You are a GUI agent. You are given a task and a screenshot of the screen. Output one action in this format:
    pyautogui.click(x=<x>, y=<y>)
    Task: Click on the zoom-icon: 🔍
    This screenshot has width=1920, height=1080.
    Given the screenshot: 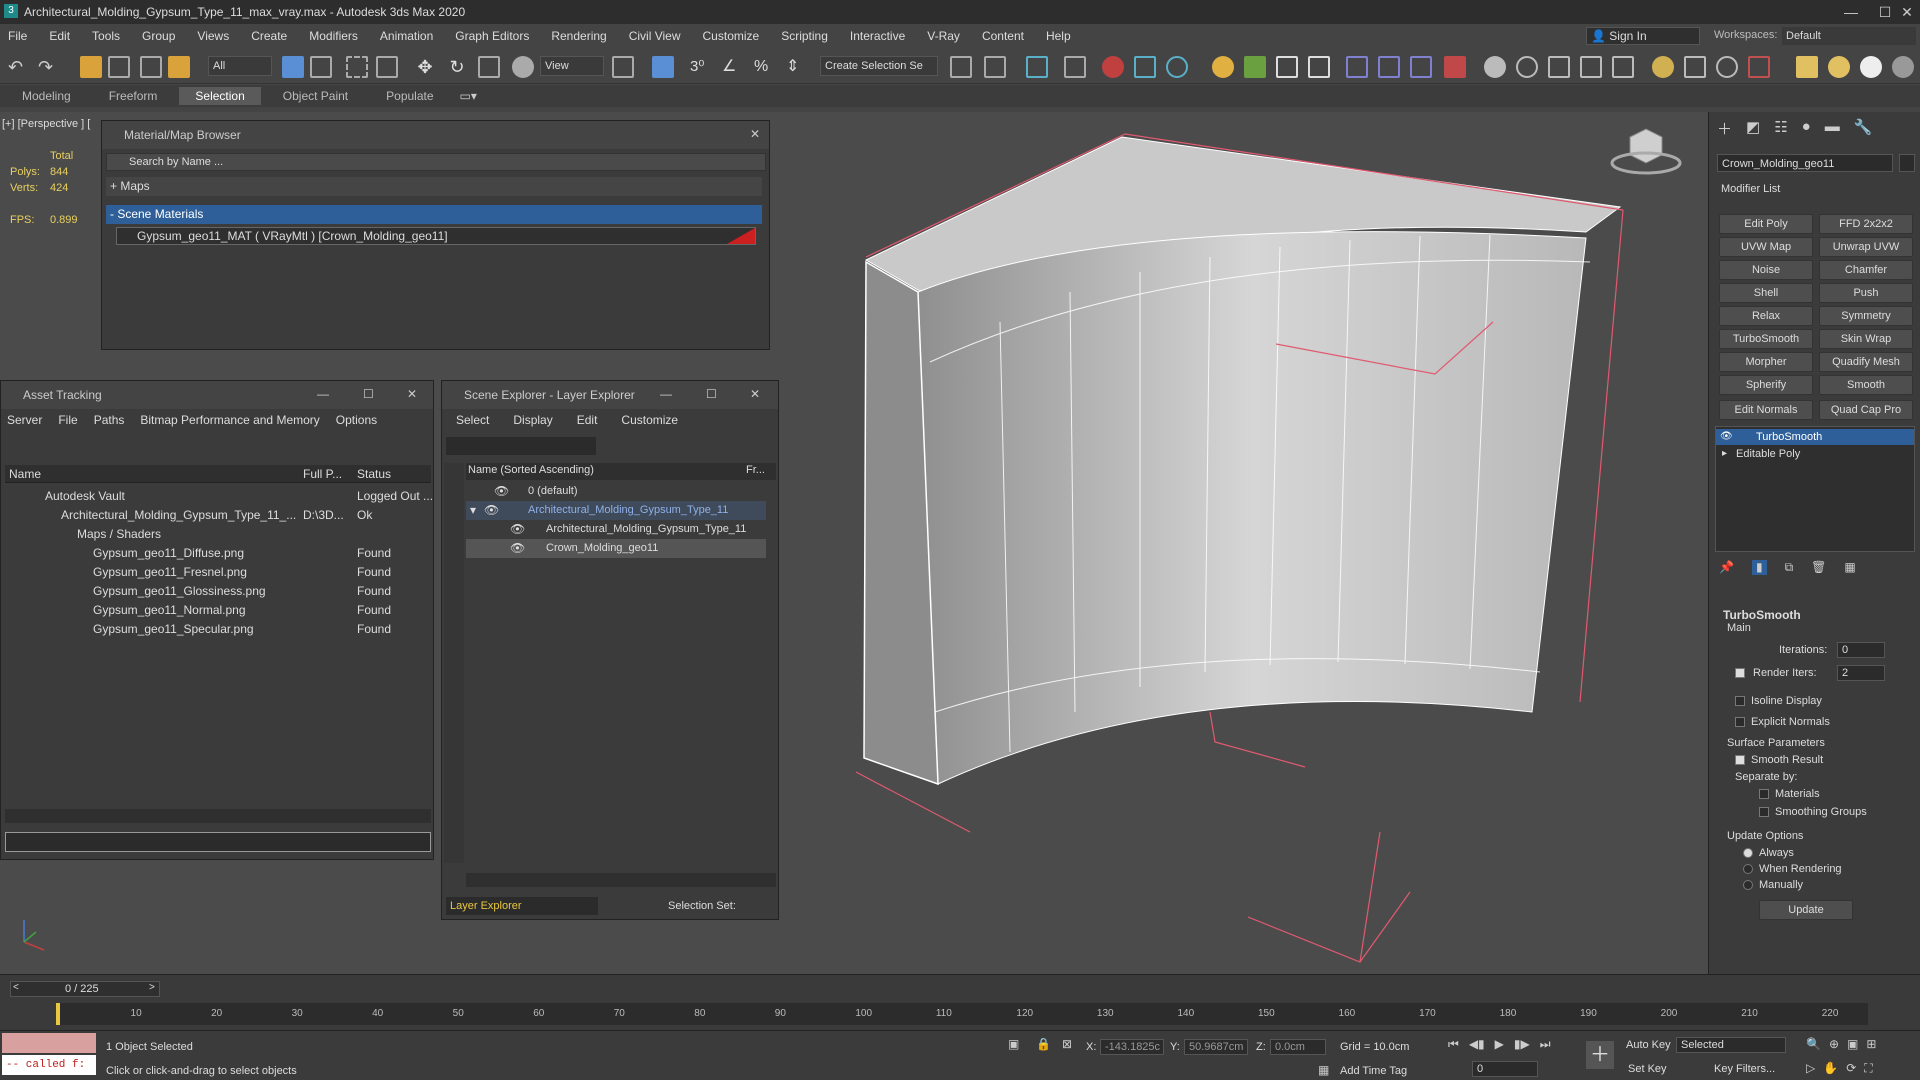 What is the action you would take?
    pyautogui.click(x=1813, y=1044)
    